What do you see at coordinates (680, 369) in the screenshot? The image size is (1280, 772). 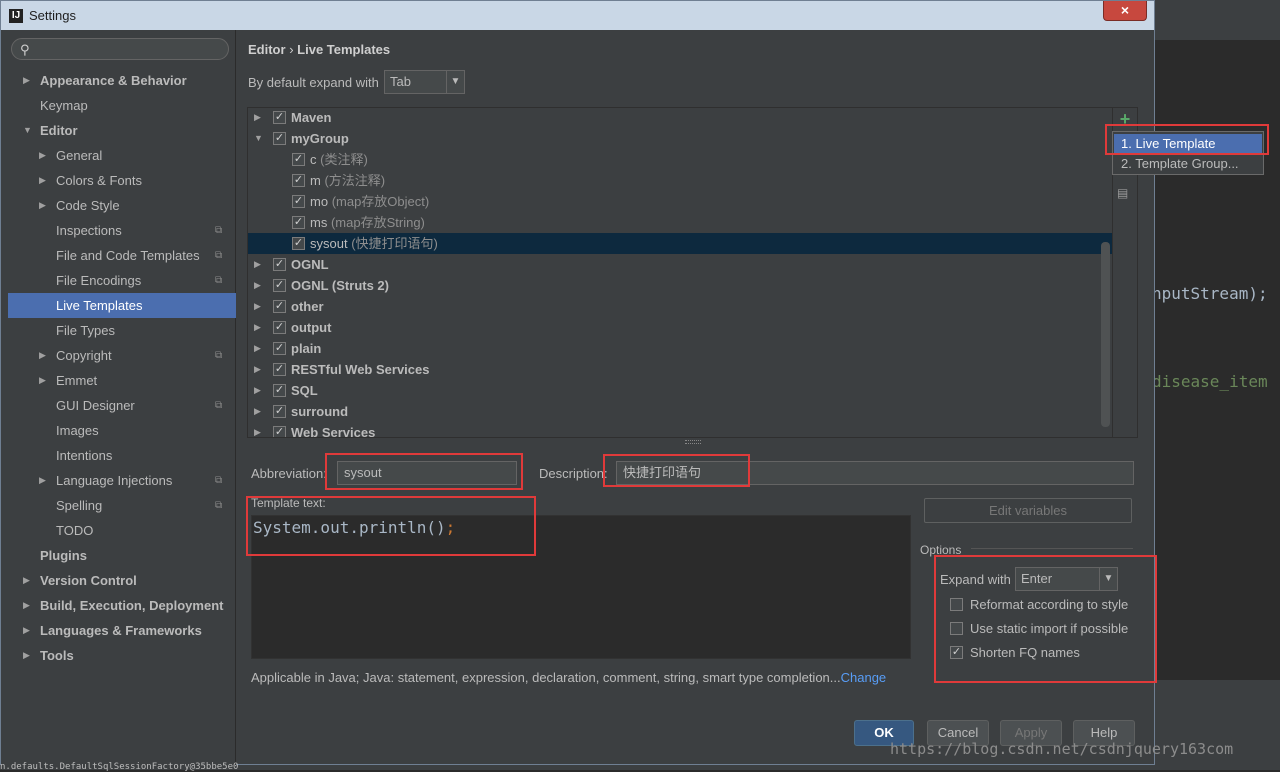 I see `template-group-row: ▶ ✓ RESTful Web Services` at bounding box center [680, 369].